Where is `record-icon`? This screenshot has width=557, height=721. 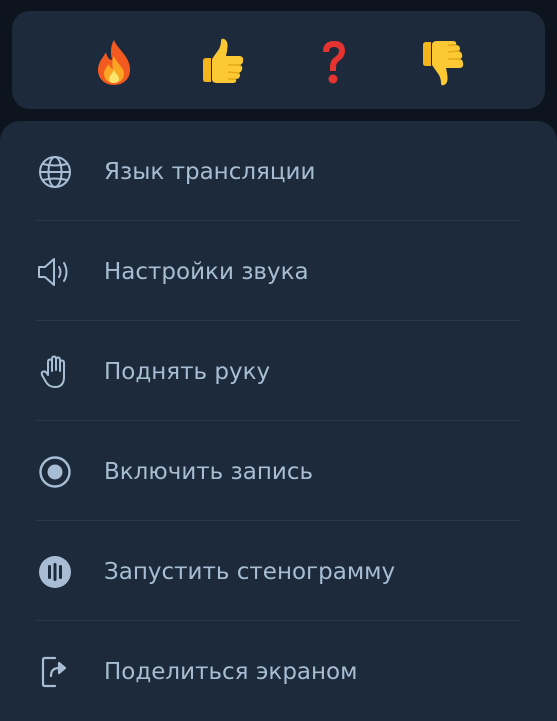
record-icon is located at coordinates (55, 472).